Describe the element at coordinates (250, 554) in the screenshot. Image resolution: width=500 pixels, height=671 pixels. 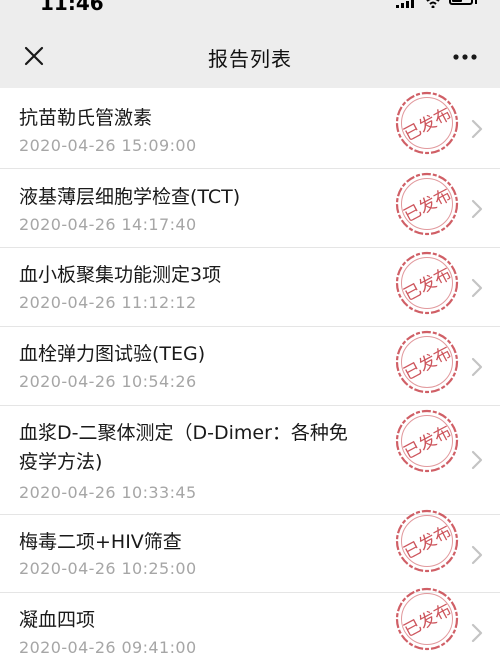
I see `list-item: 梅毒二项+HIV筛查 2020-04-26 10:25:00 已发布` at that location.